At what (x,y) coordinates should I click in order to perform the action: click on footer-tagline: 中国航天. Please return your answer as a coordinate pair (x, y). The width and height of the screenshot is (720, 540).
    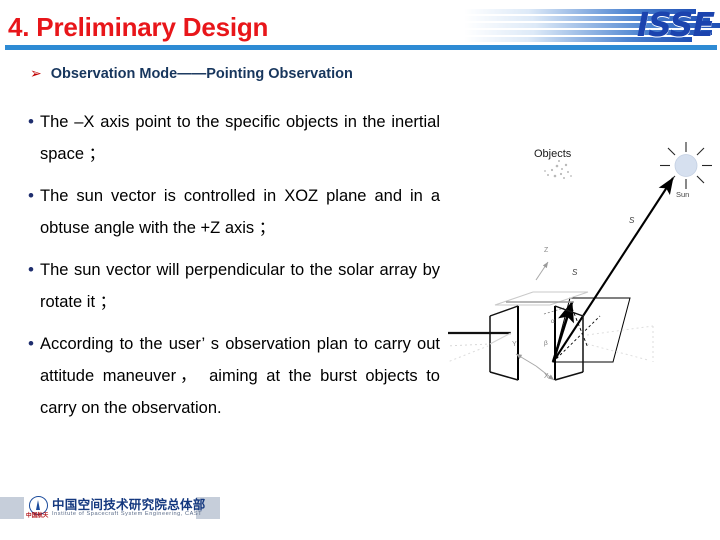
    Looking at the image, I should click on (37, 516).